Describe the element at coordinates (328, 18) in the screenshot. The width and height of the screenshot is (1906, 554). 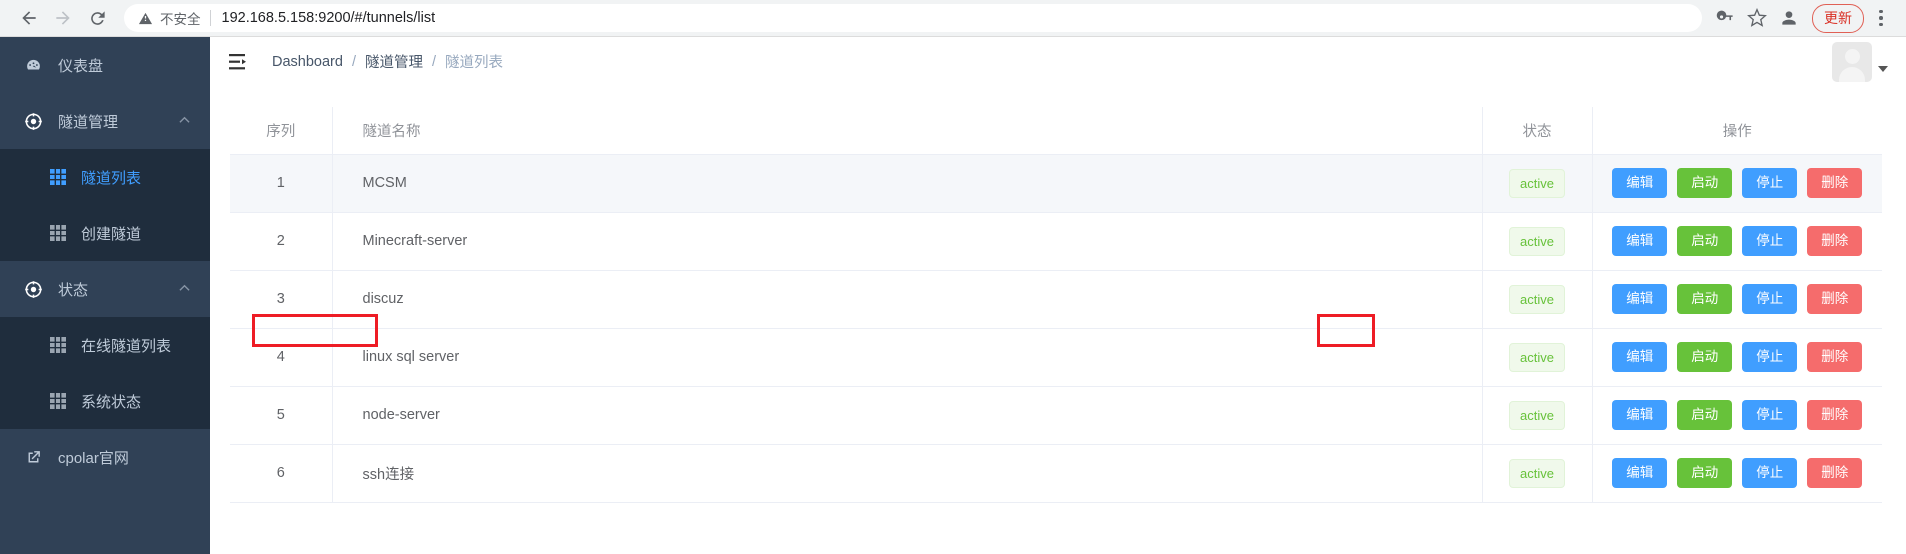
I see `url-text: 192.168.5.158:9200/#/tunnels/list` at that location.